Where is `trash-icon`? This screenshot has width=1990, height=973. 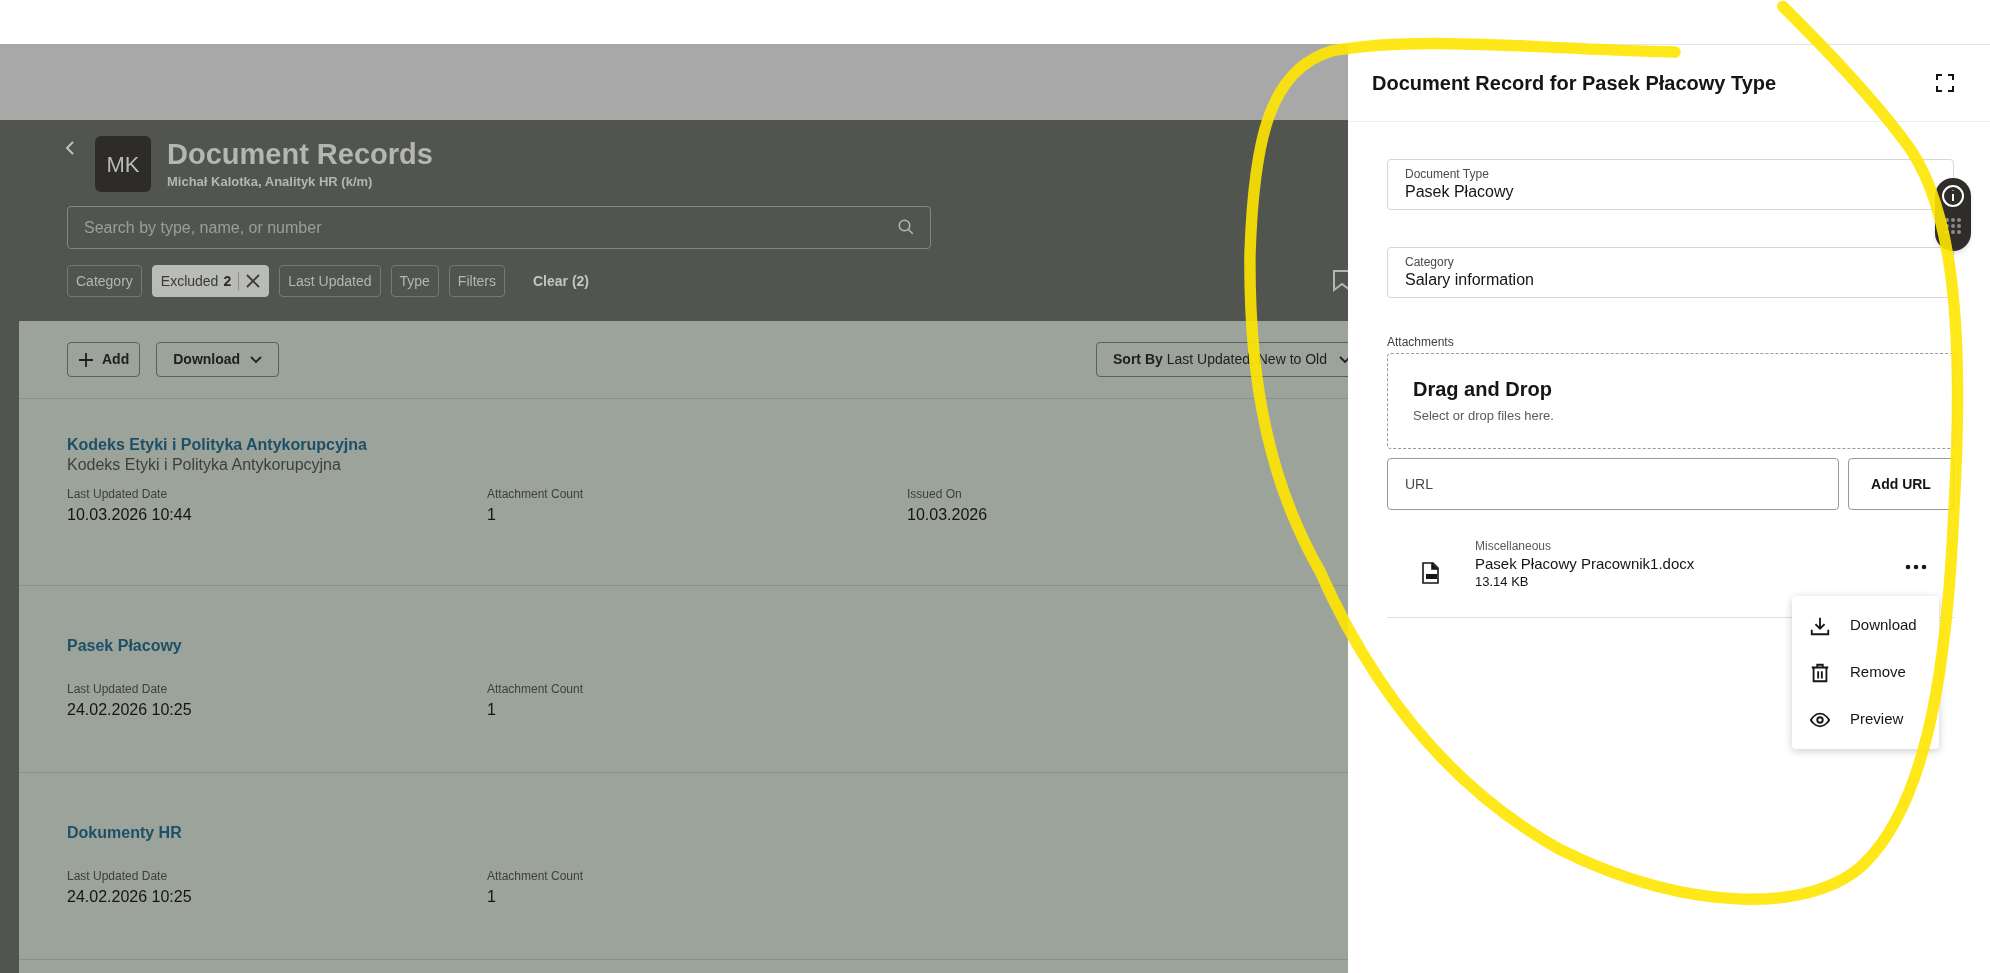
trash-icon is located at coordinates (1820, 672).